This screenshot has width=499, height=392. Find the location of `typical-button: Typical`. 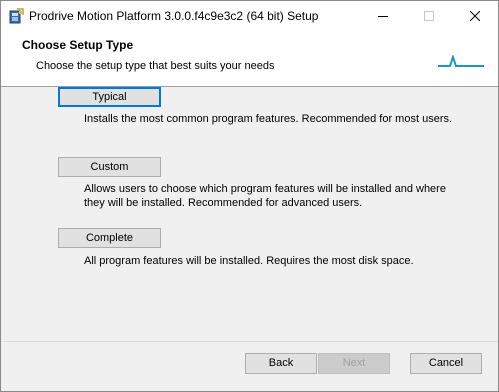

typical-button: Typical is located at coordinates (109, 97).